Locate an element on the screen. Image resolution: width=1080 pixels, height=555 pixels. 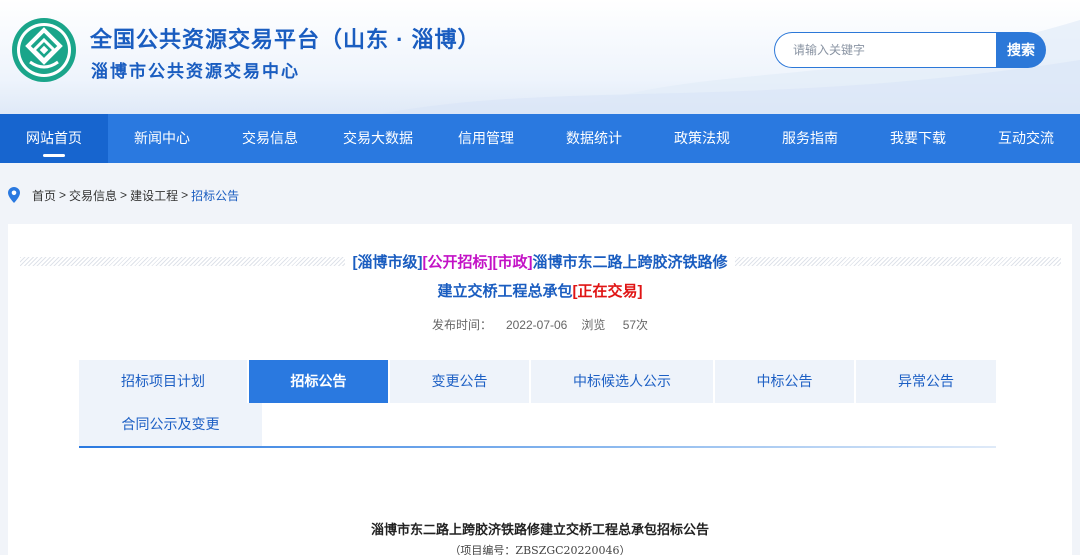
nav-item-big-data: 交易大数据 is located at coordinates (378, 138).